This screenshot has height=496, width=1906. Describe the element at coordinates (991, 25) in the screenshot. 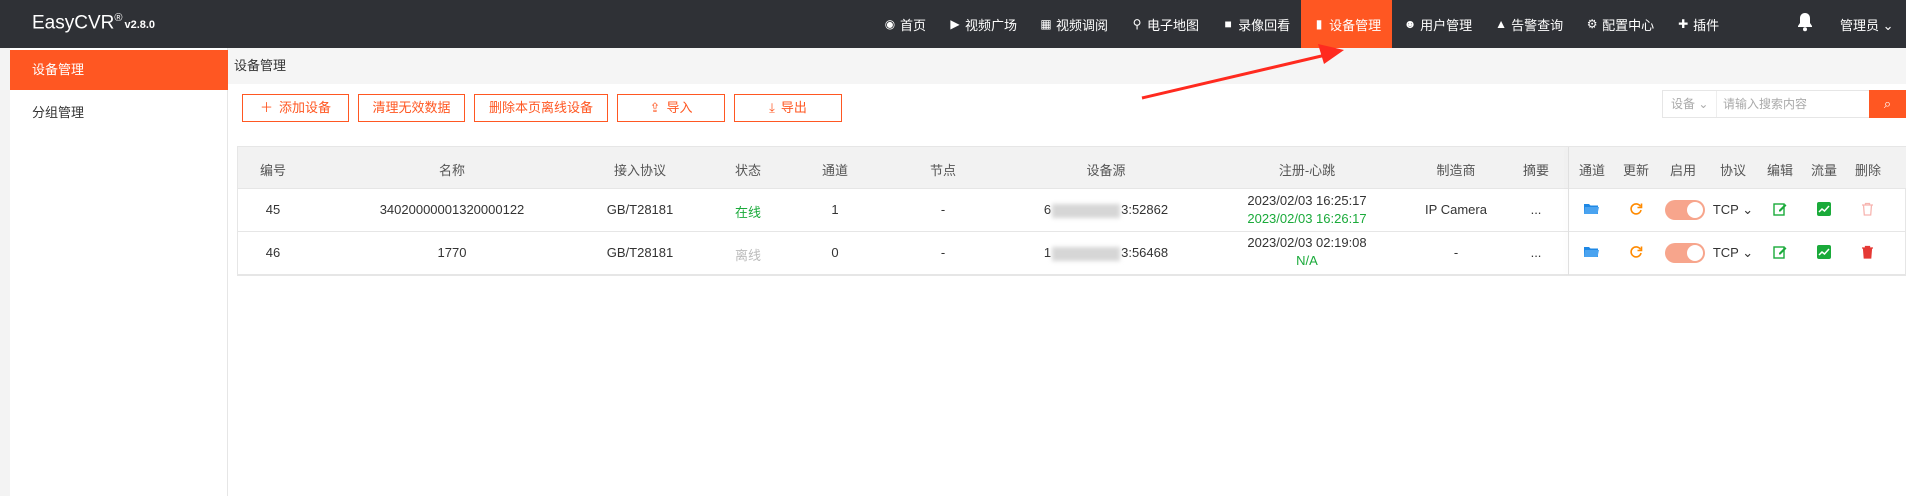

I see `nav-label: 视频广场` at that location.